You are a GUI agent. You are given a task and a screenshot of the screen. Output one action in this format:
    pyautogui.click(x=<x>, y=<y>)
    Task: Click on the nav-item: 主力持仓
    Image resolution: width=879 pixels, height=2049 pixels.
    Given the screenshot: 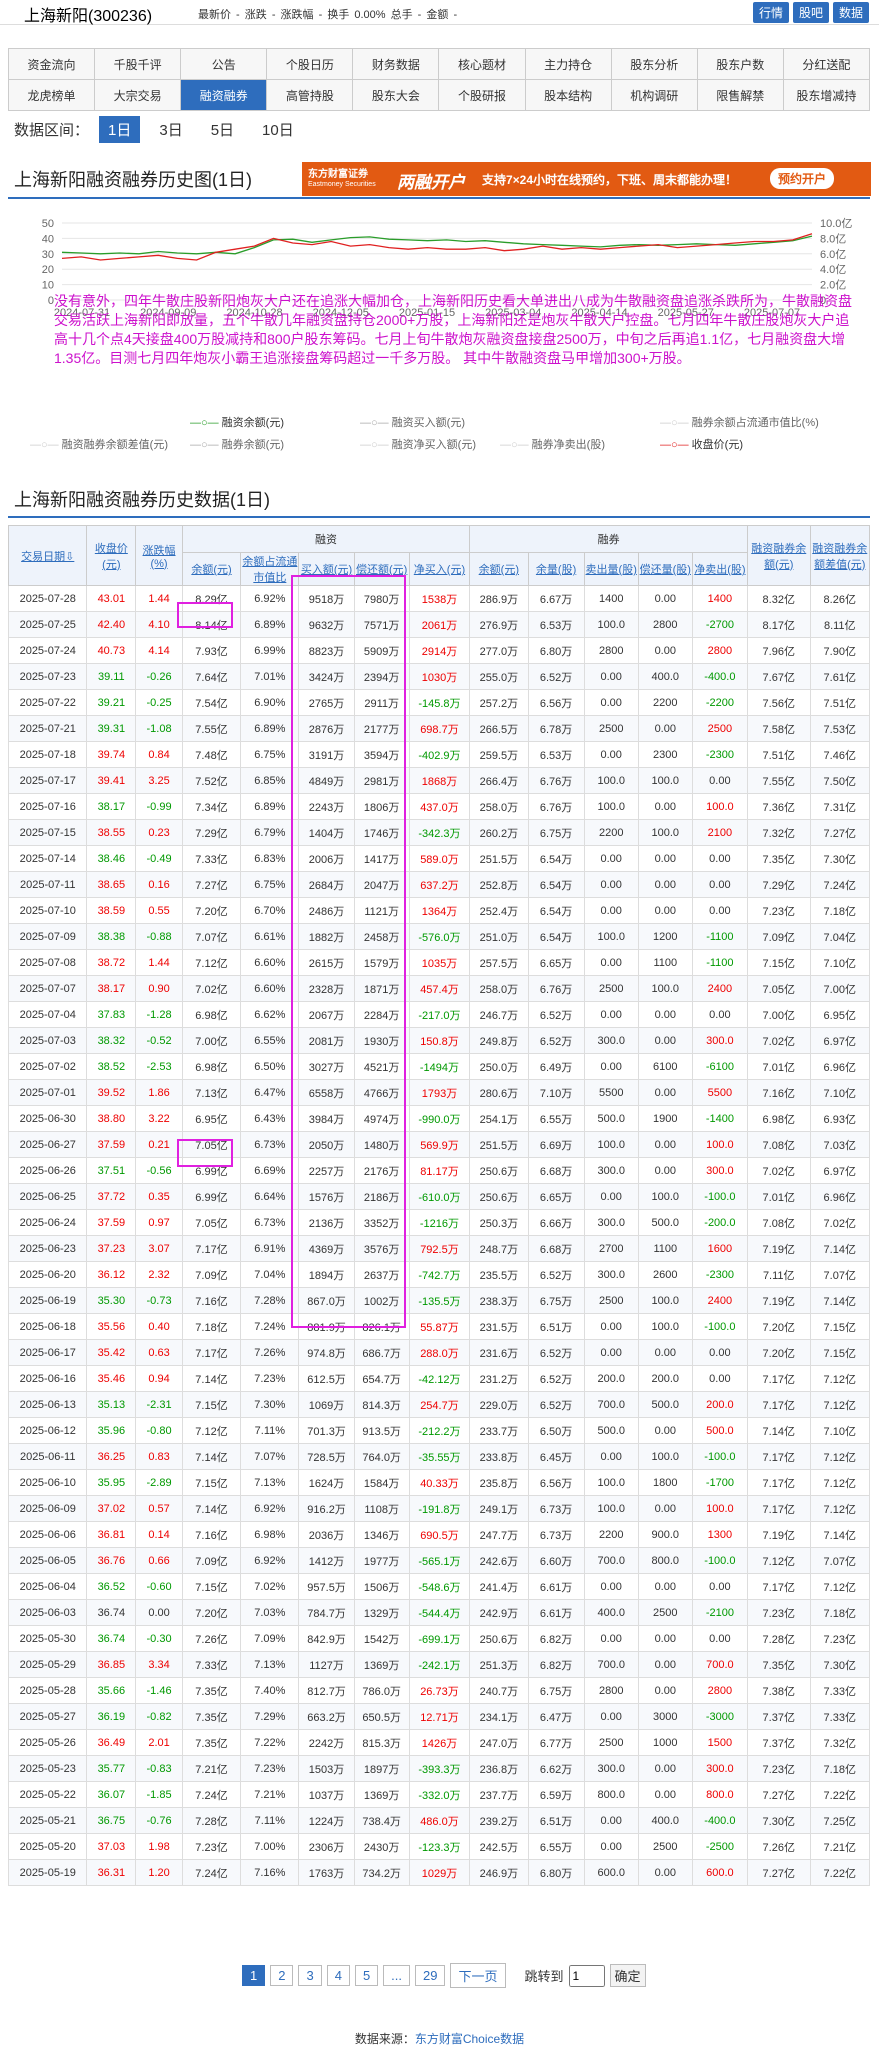 What is the action you would take?
    pyautogui.click(x=568, y=64)
    